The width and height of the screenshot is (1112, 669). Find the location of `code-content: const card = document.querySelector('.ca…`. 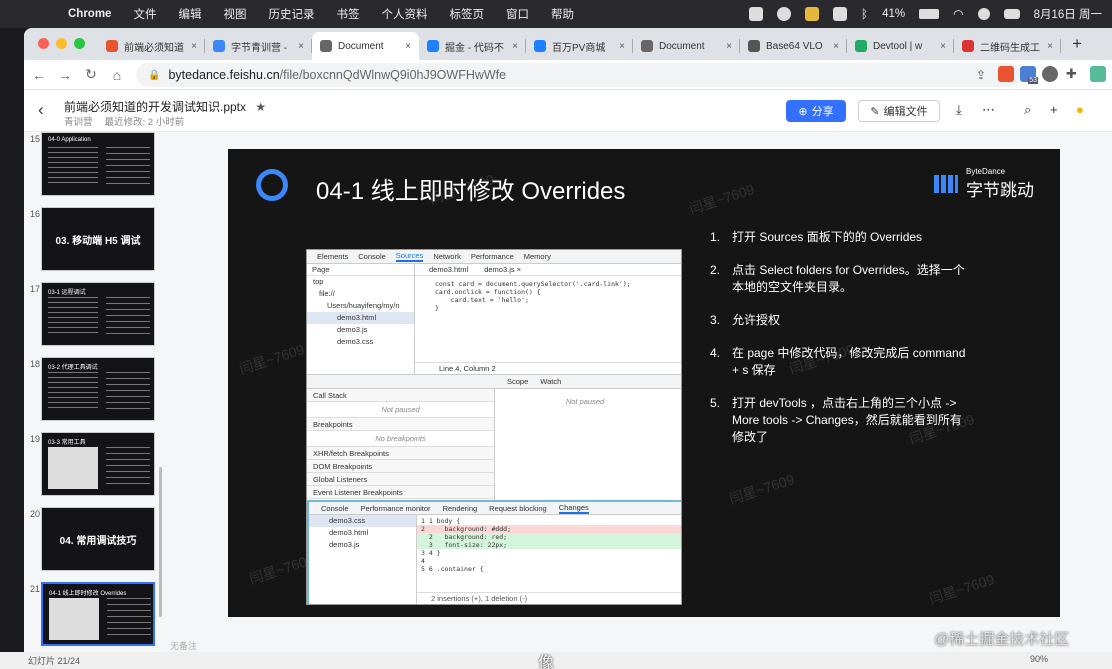

code-content: const card = document.querySelector('.ca… is located at coordinates (533, 296).